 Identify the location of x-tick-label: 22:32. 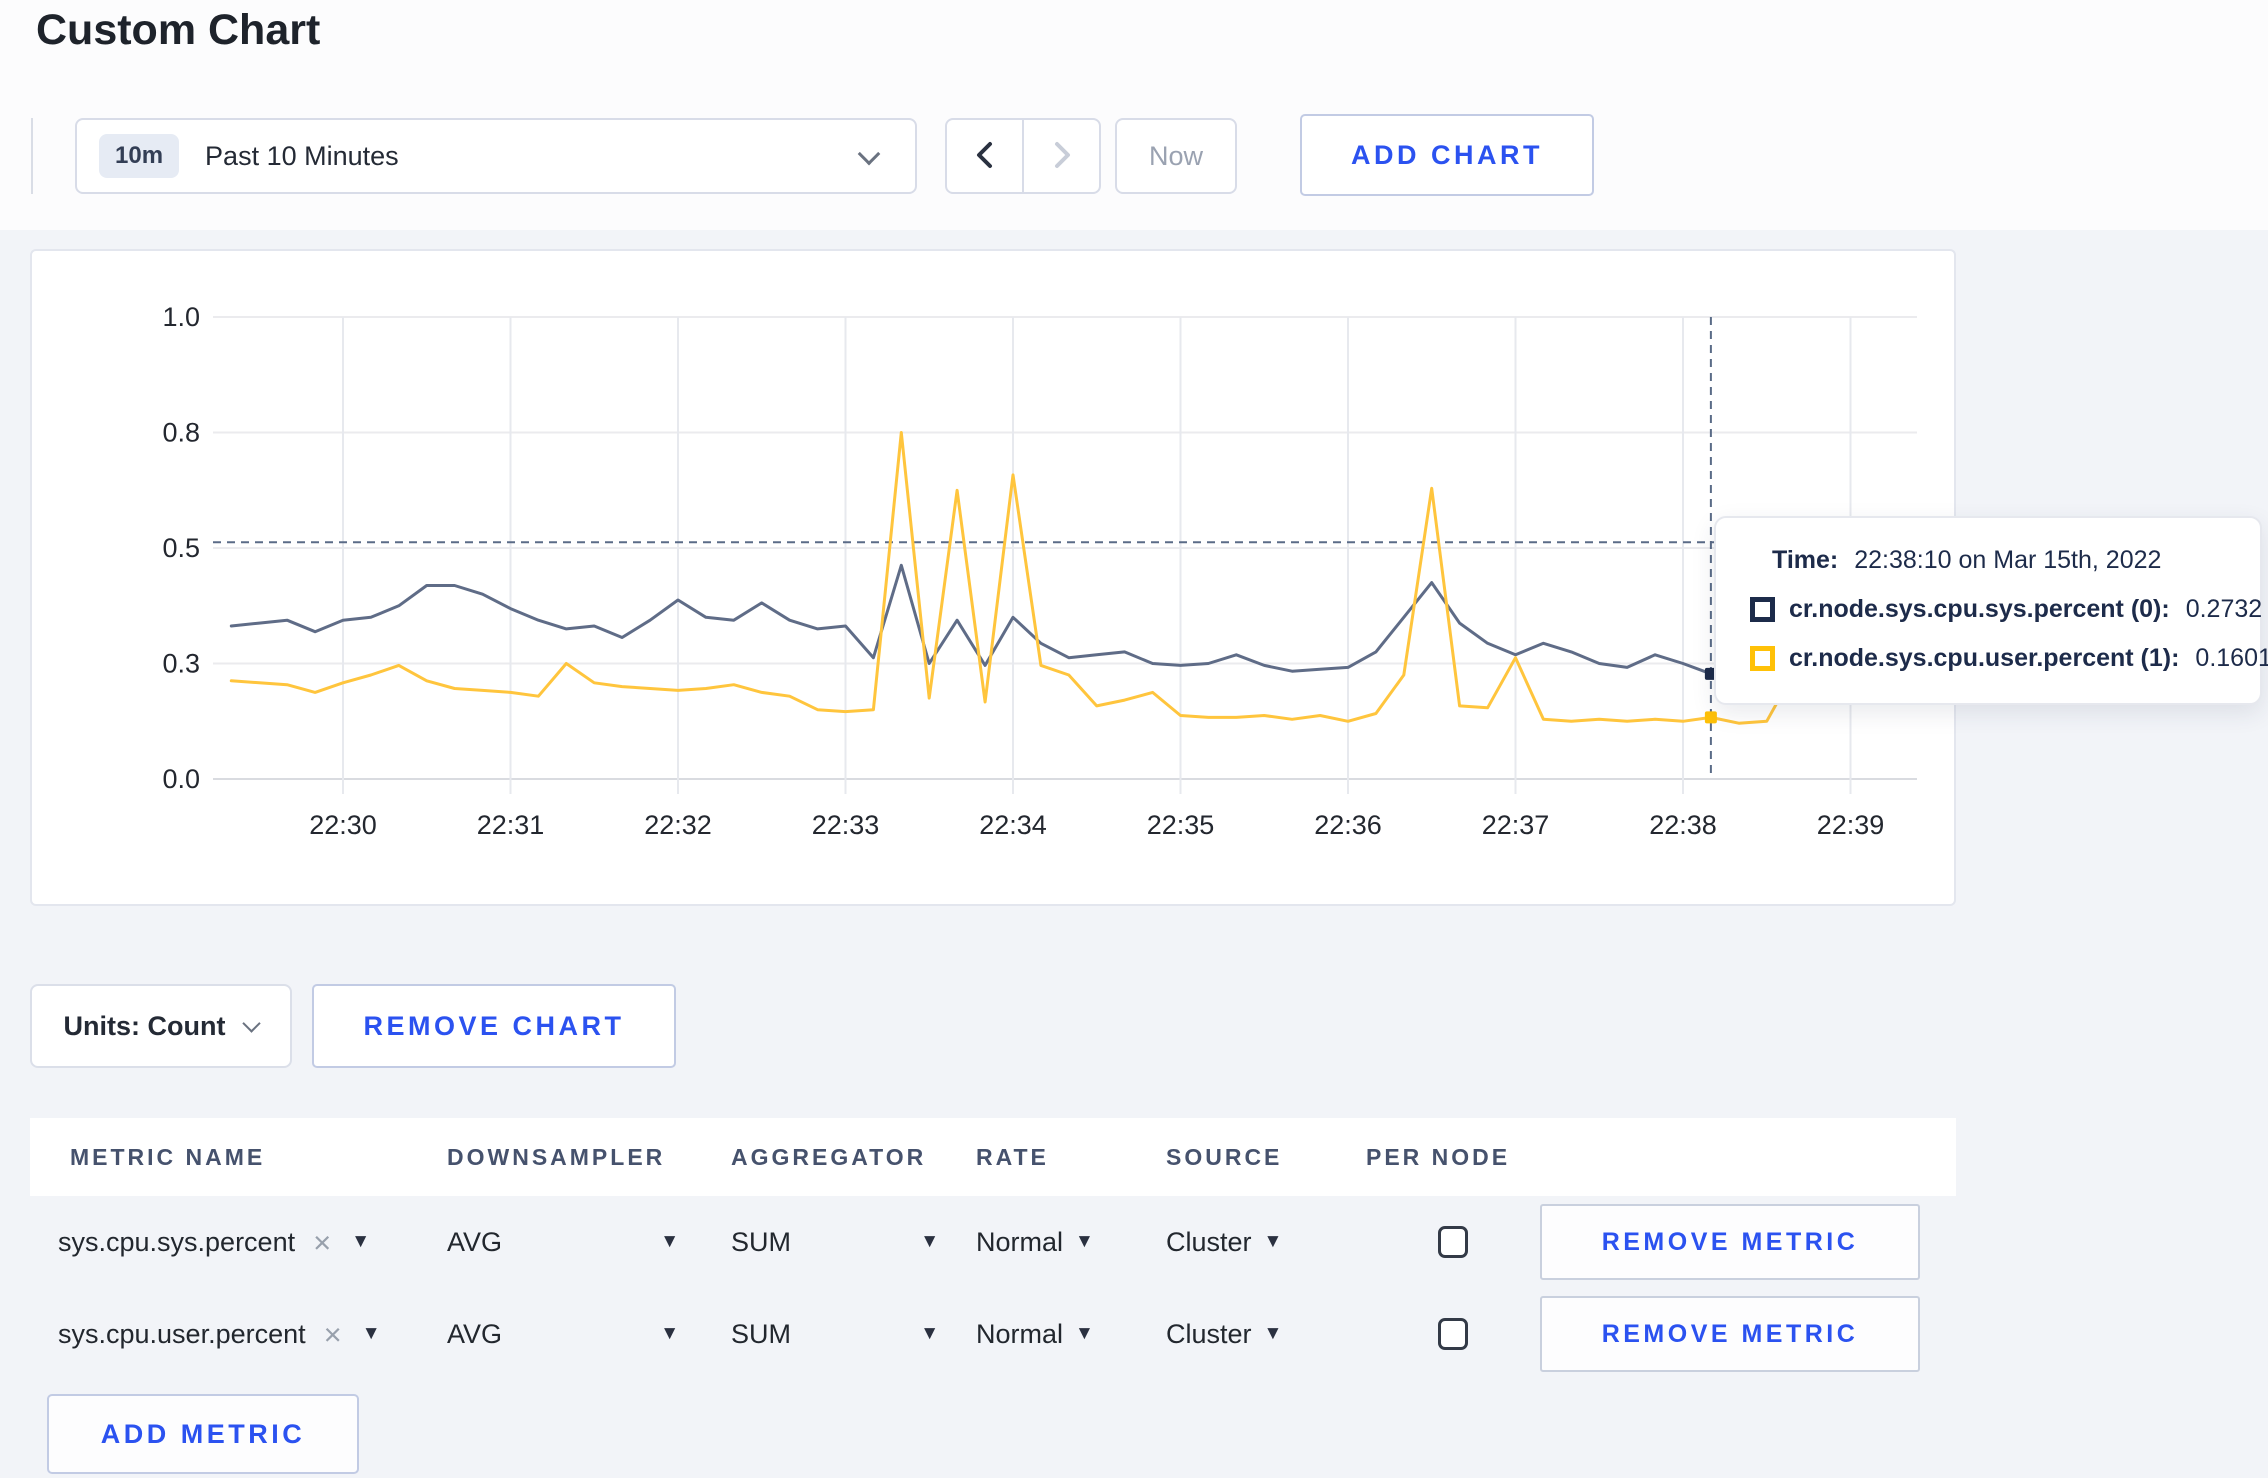
(678, 825).